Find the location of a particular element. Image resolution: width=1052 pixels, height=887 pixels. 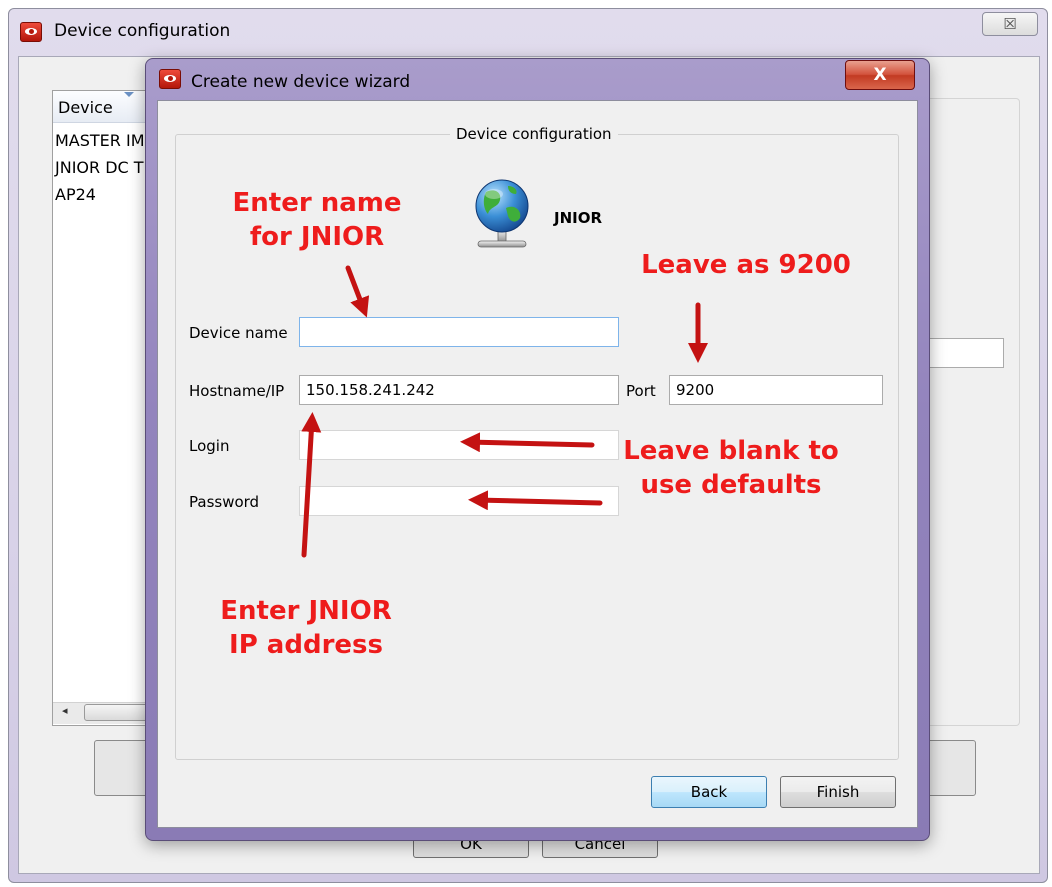

login-label: Login is located at coordinates (209, 446).